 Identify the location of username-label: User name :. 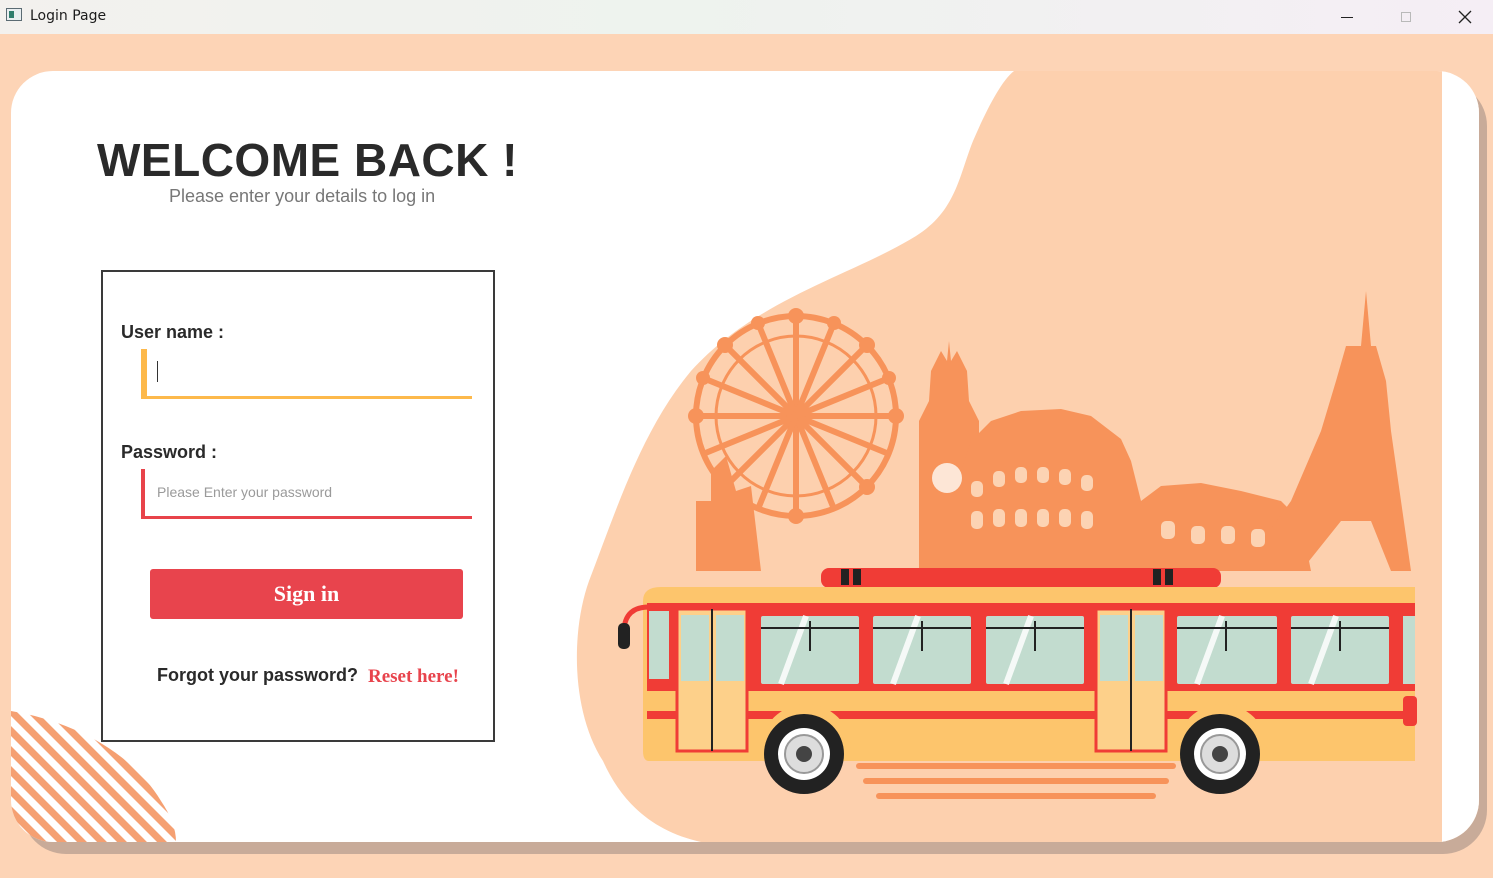
(173, 332).